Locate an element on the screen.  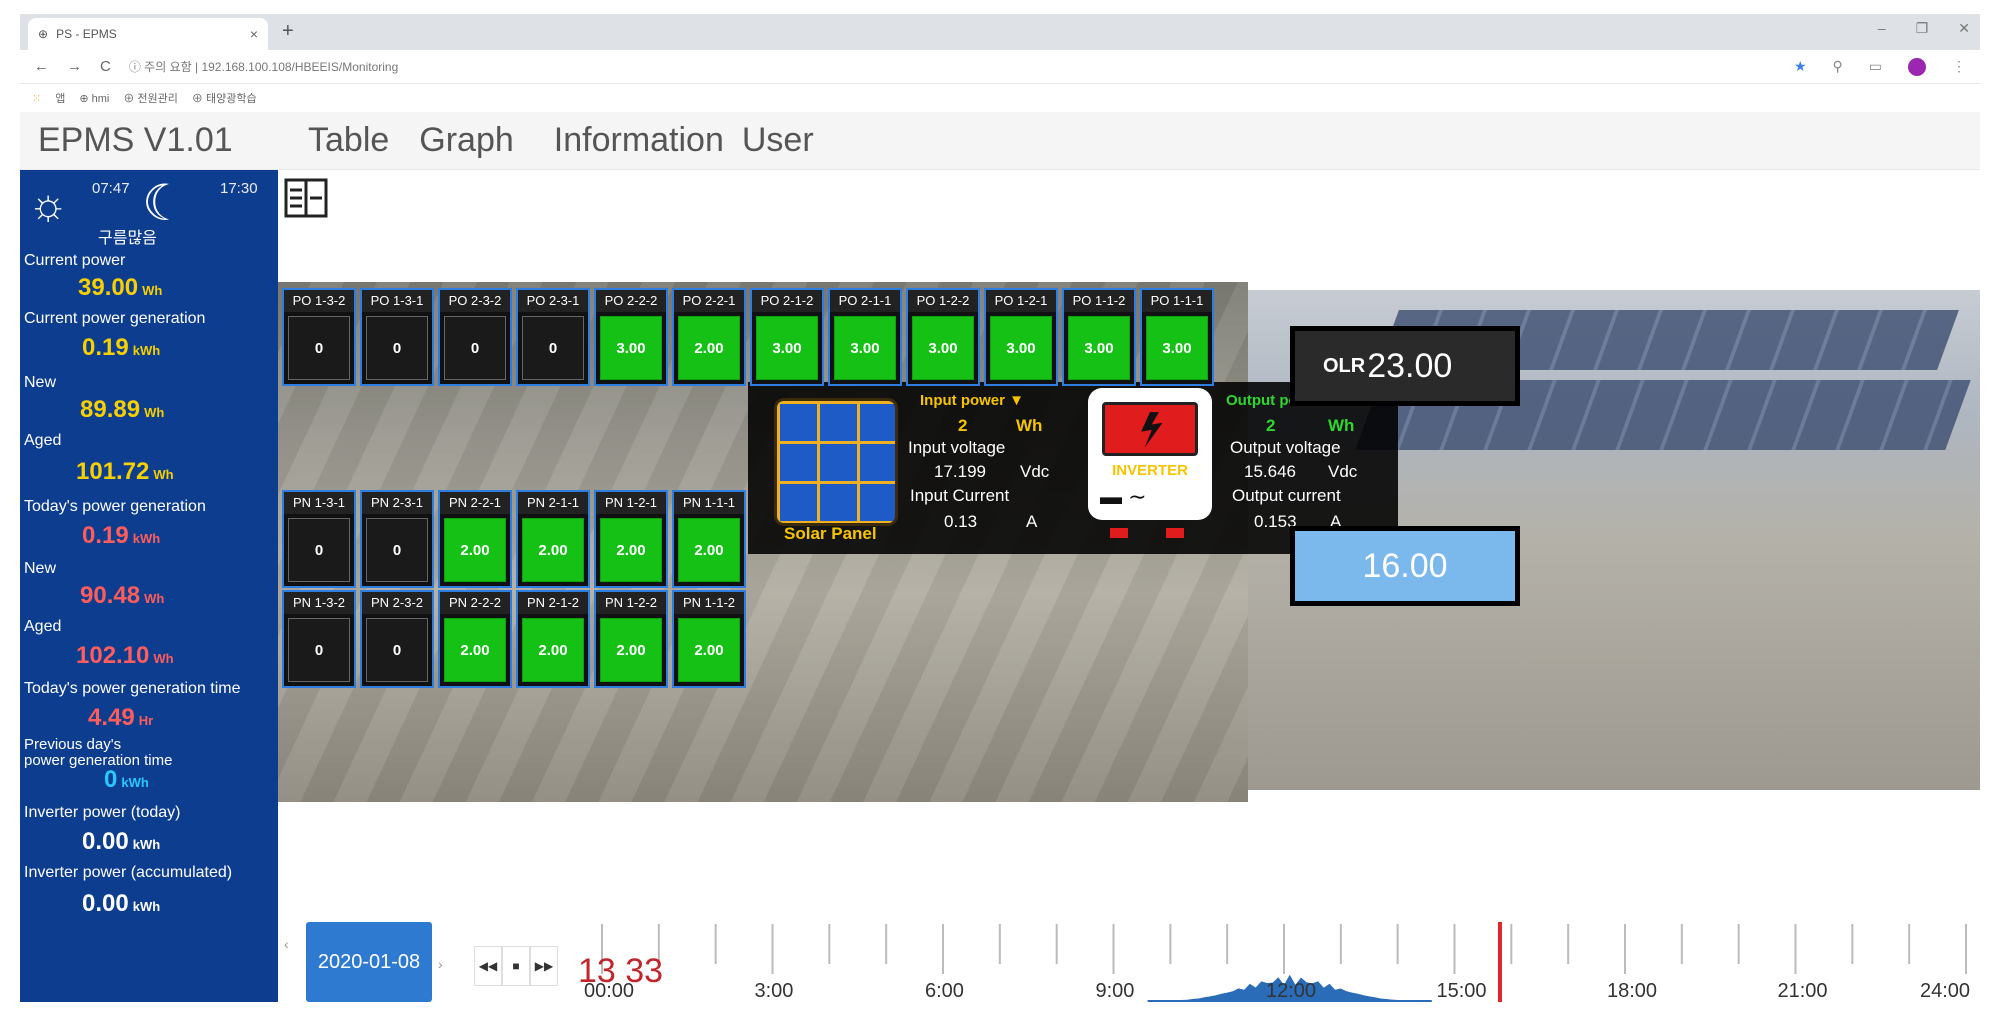
output-power-unit: Wh is located at coordinates (1341, 426).